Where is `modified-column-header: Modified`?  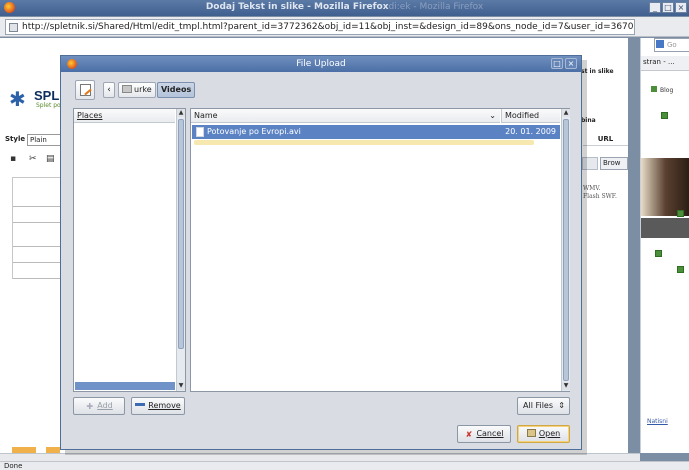
modified-column-header: Modified is located at coordinates (530, 116).